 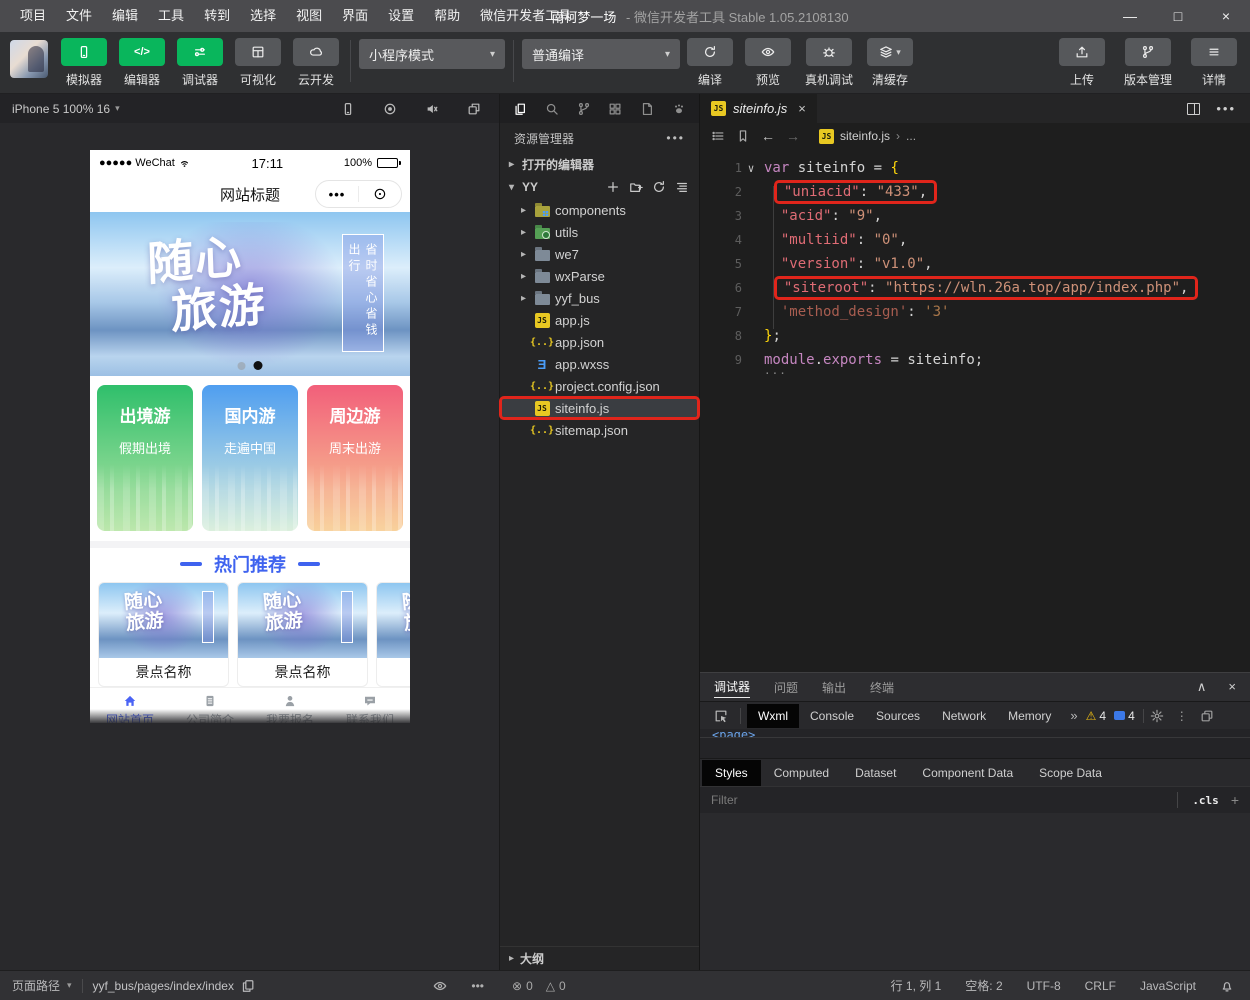 I want to click on menu-item: 工具, so click(x=171, y=16).